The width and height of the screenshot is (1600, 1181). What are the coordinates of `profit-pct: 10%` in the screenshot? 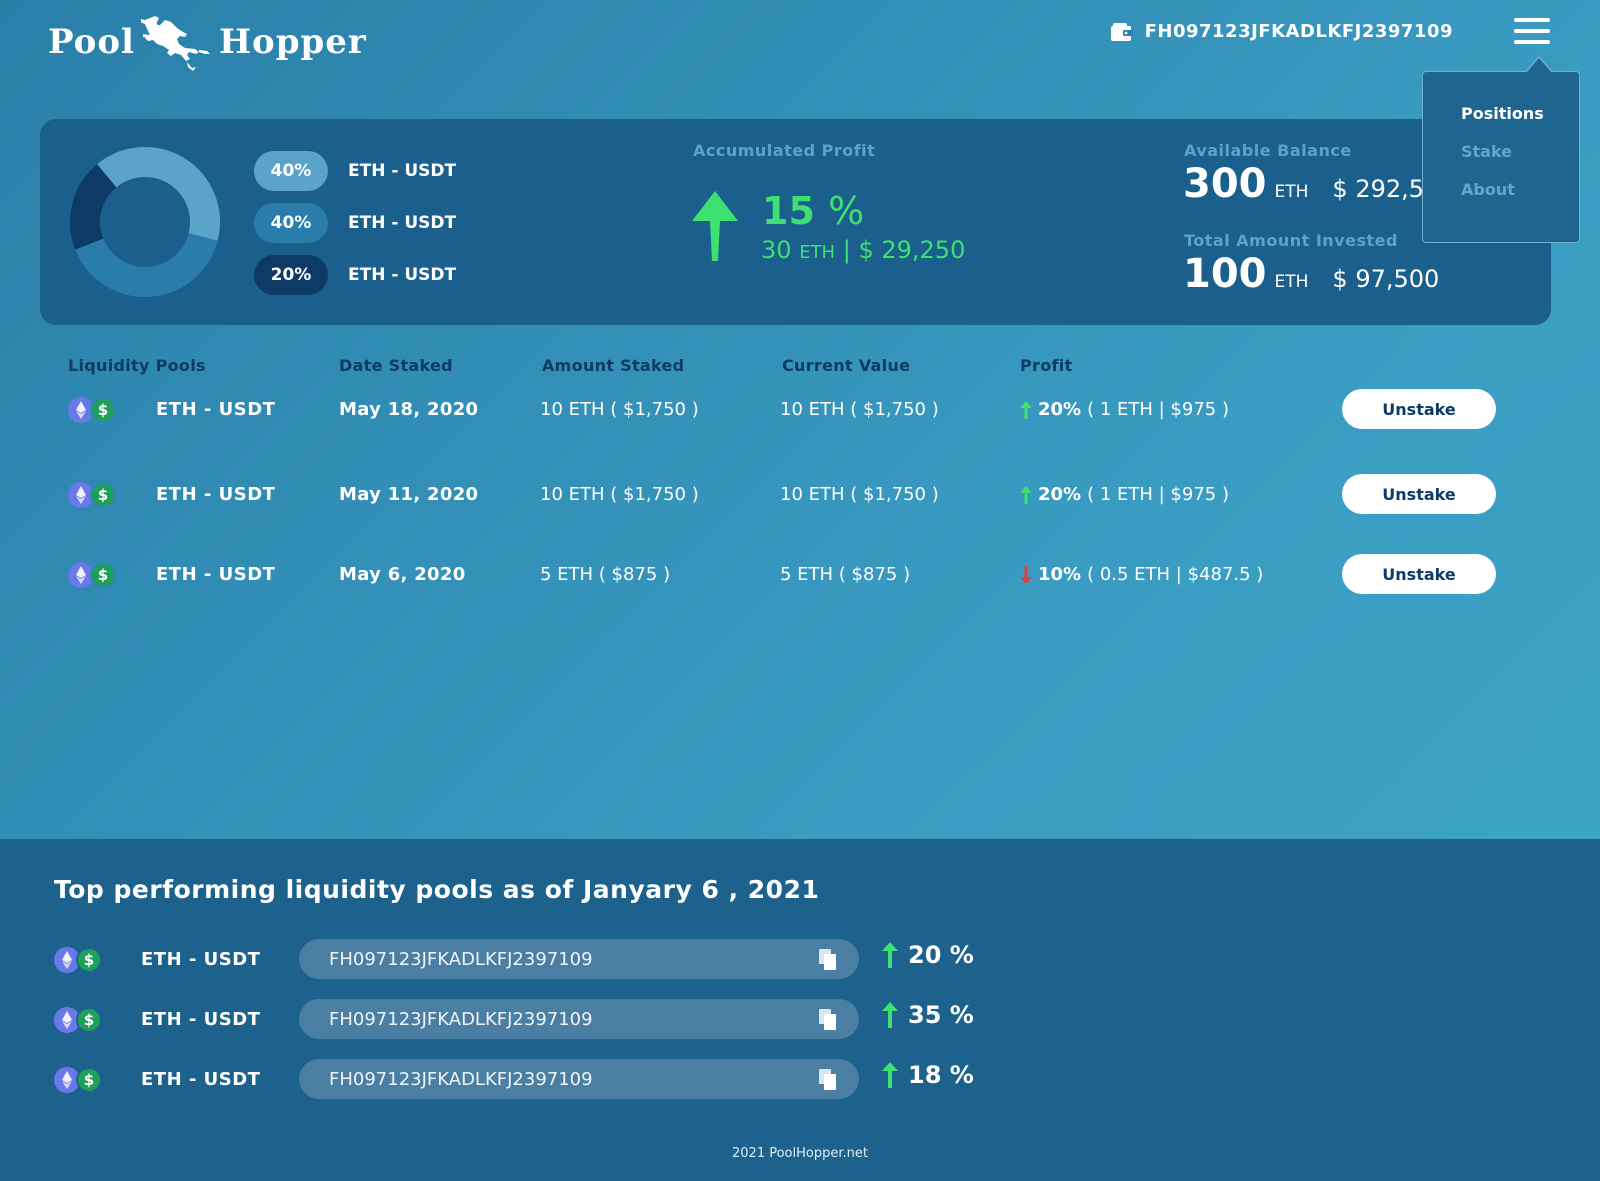 It's located at (1060, 574).